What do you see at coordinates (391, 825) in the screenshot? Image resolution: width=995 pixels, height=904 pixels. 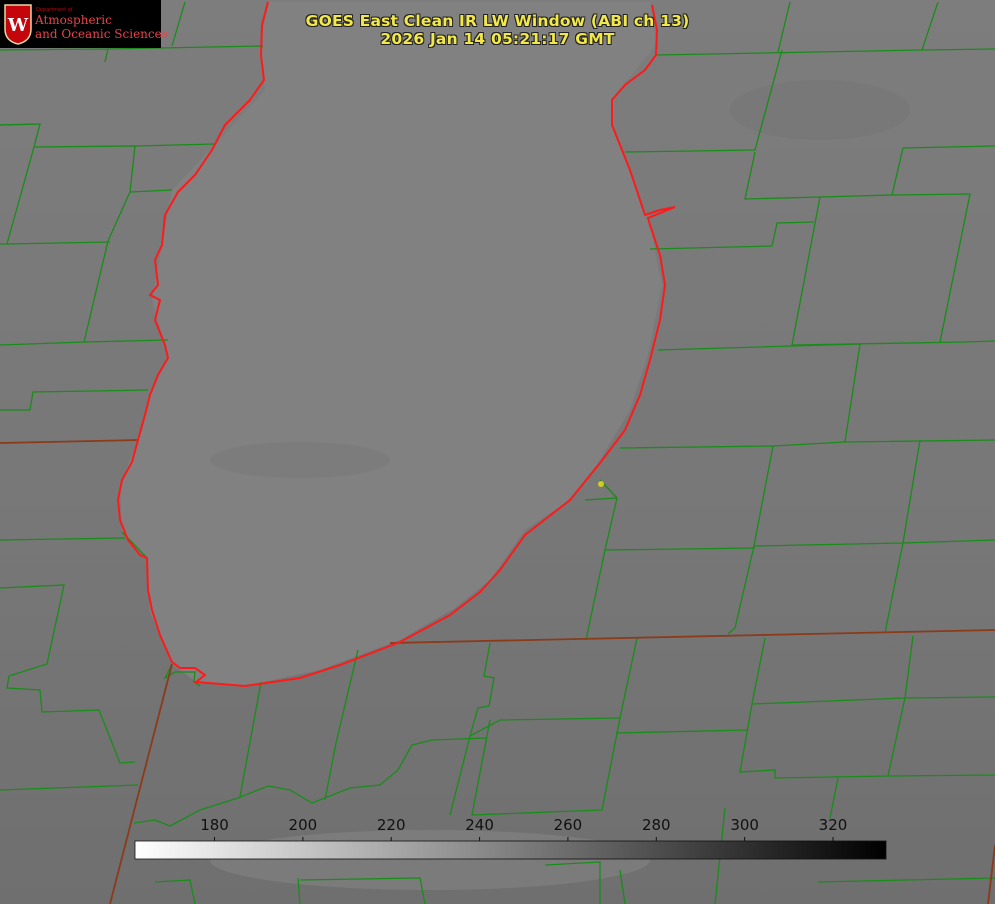 I see `colorbar-tick-label: 220` at bounding box center [391, 825].